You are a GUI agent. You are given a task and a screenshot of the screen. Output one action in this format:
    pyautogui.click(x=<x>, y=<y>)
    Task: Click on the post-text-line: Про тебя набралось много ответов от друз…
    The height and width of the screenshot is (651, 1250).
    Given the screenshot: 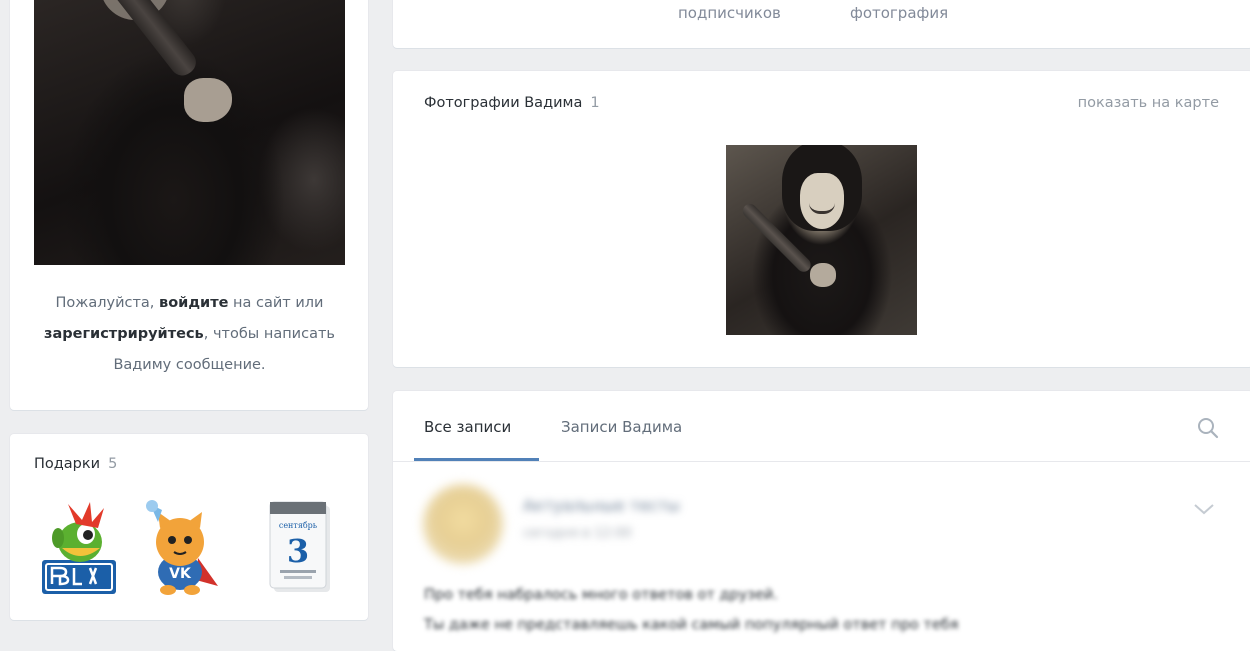 What is the action you would take?
    pyautogui.click(x=601, y=595)
    